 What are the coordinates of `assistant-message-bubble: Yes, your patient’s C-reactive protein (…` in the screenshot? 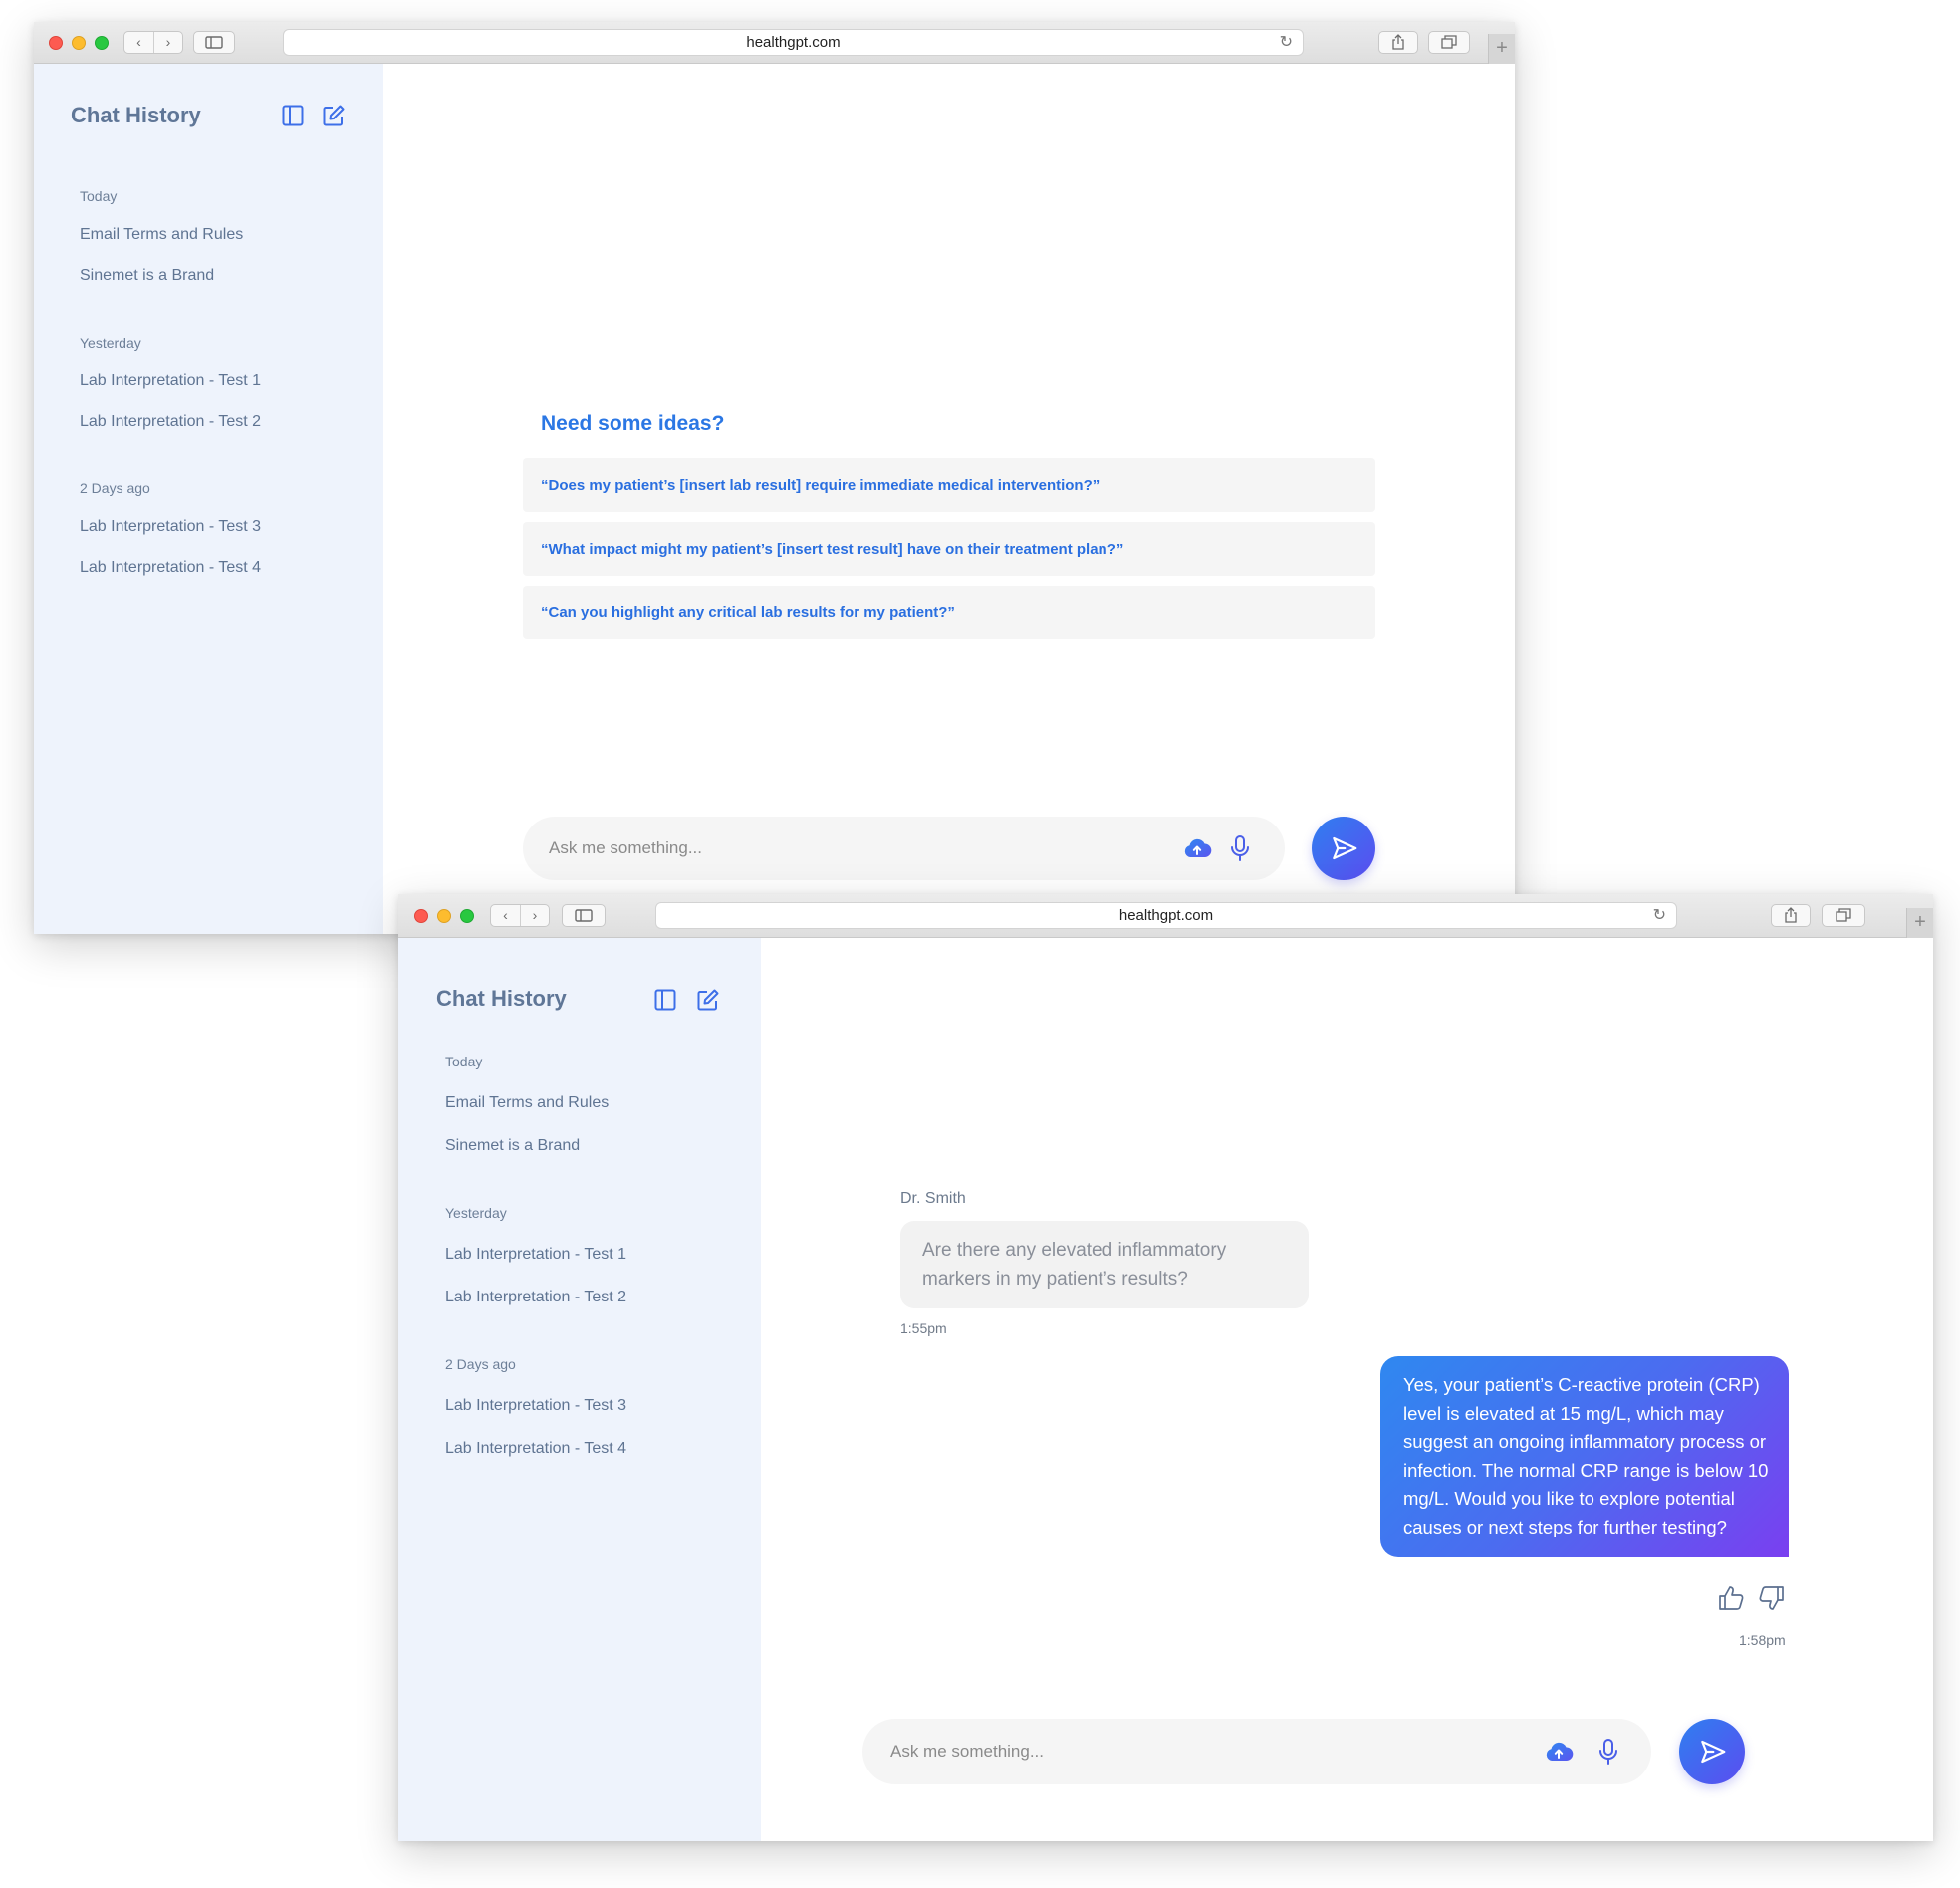 It's located at (1584, 1456).